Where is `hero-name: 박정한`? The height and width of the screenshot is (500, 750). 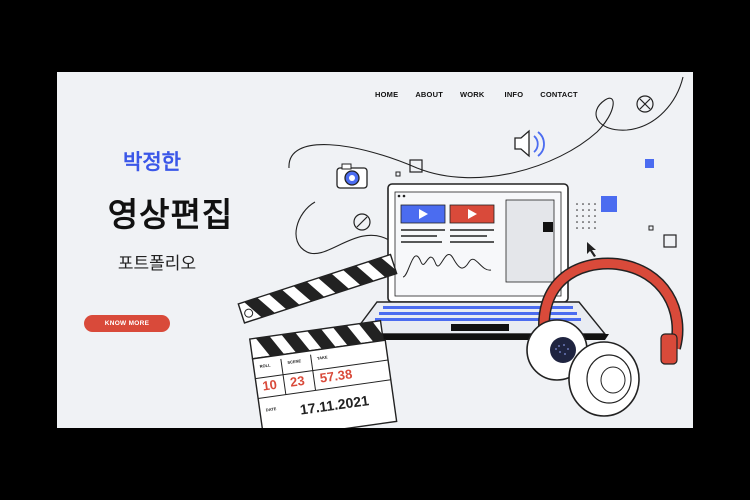
hero-name: 박정한 is located at coordinates (152, 162).